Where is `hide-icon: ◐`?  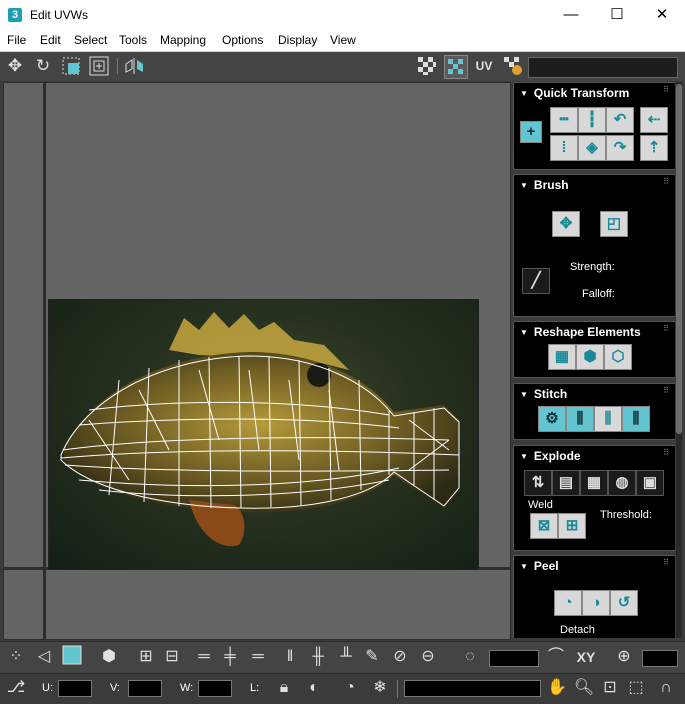 hide-icon: ◐ is located at coordinates (314, 688).